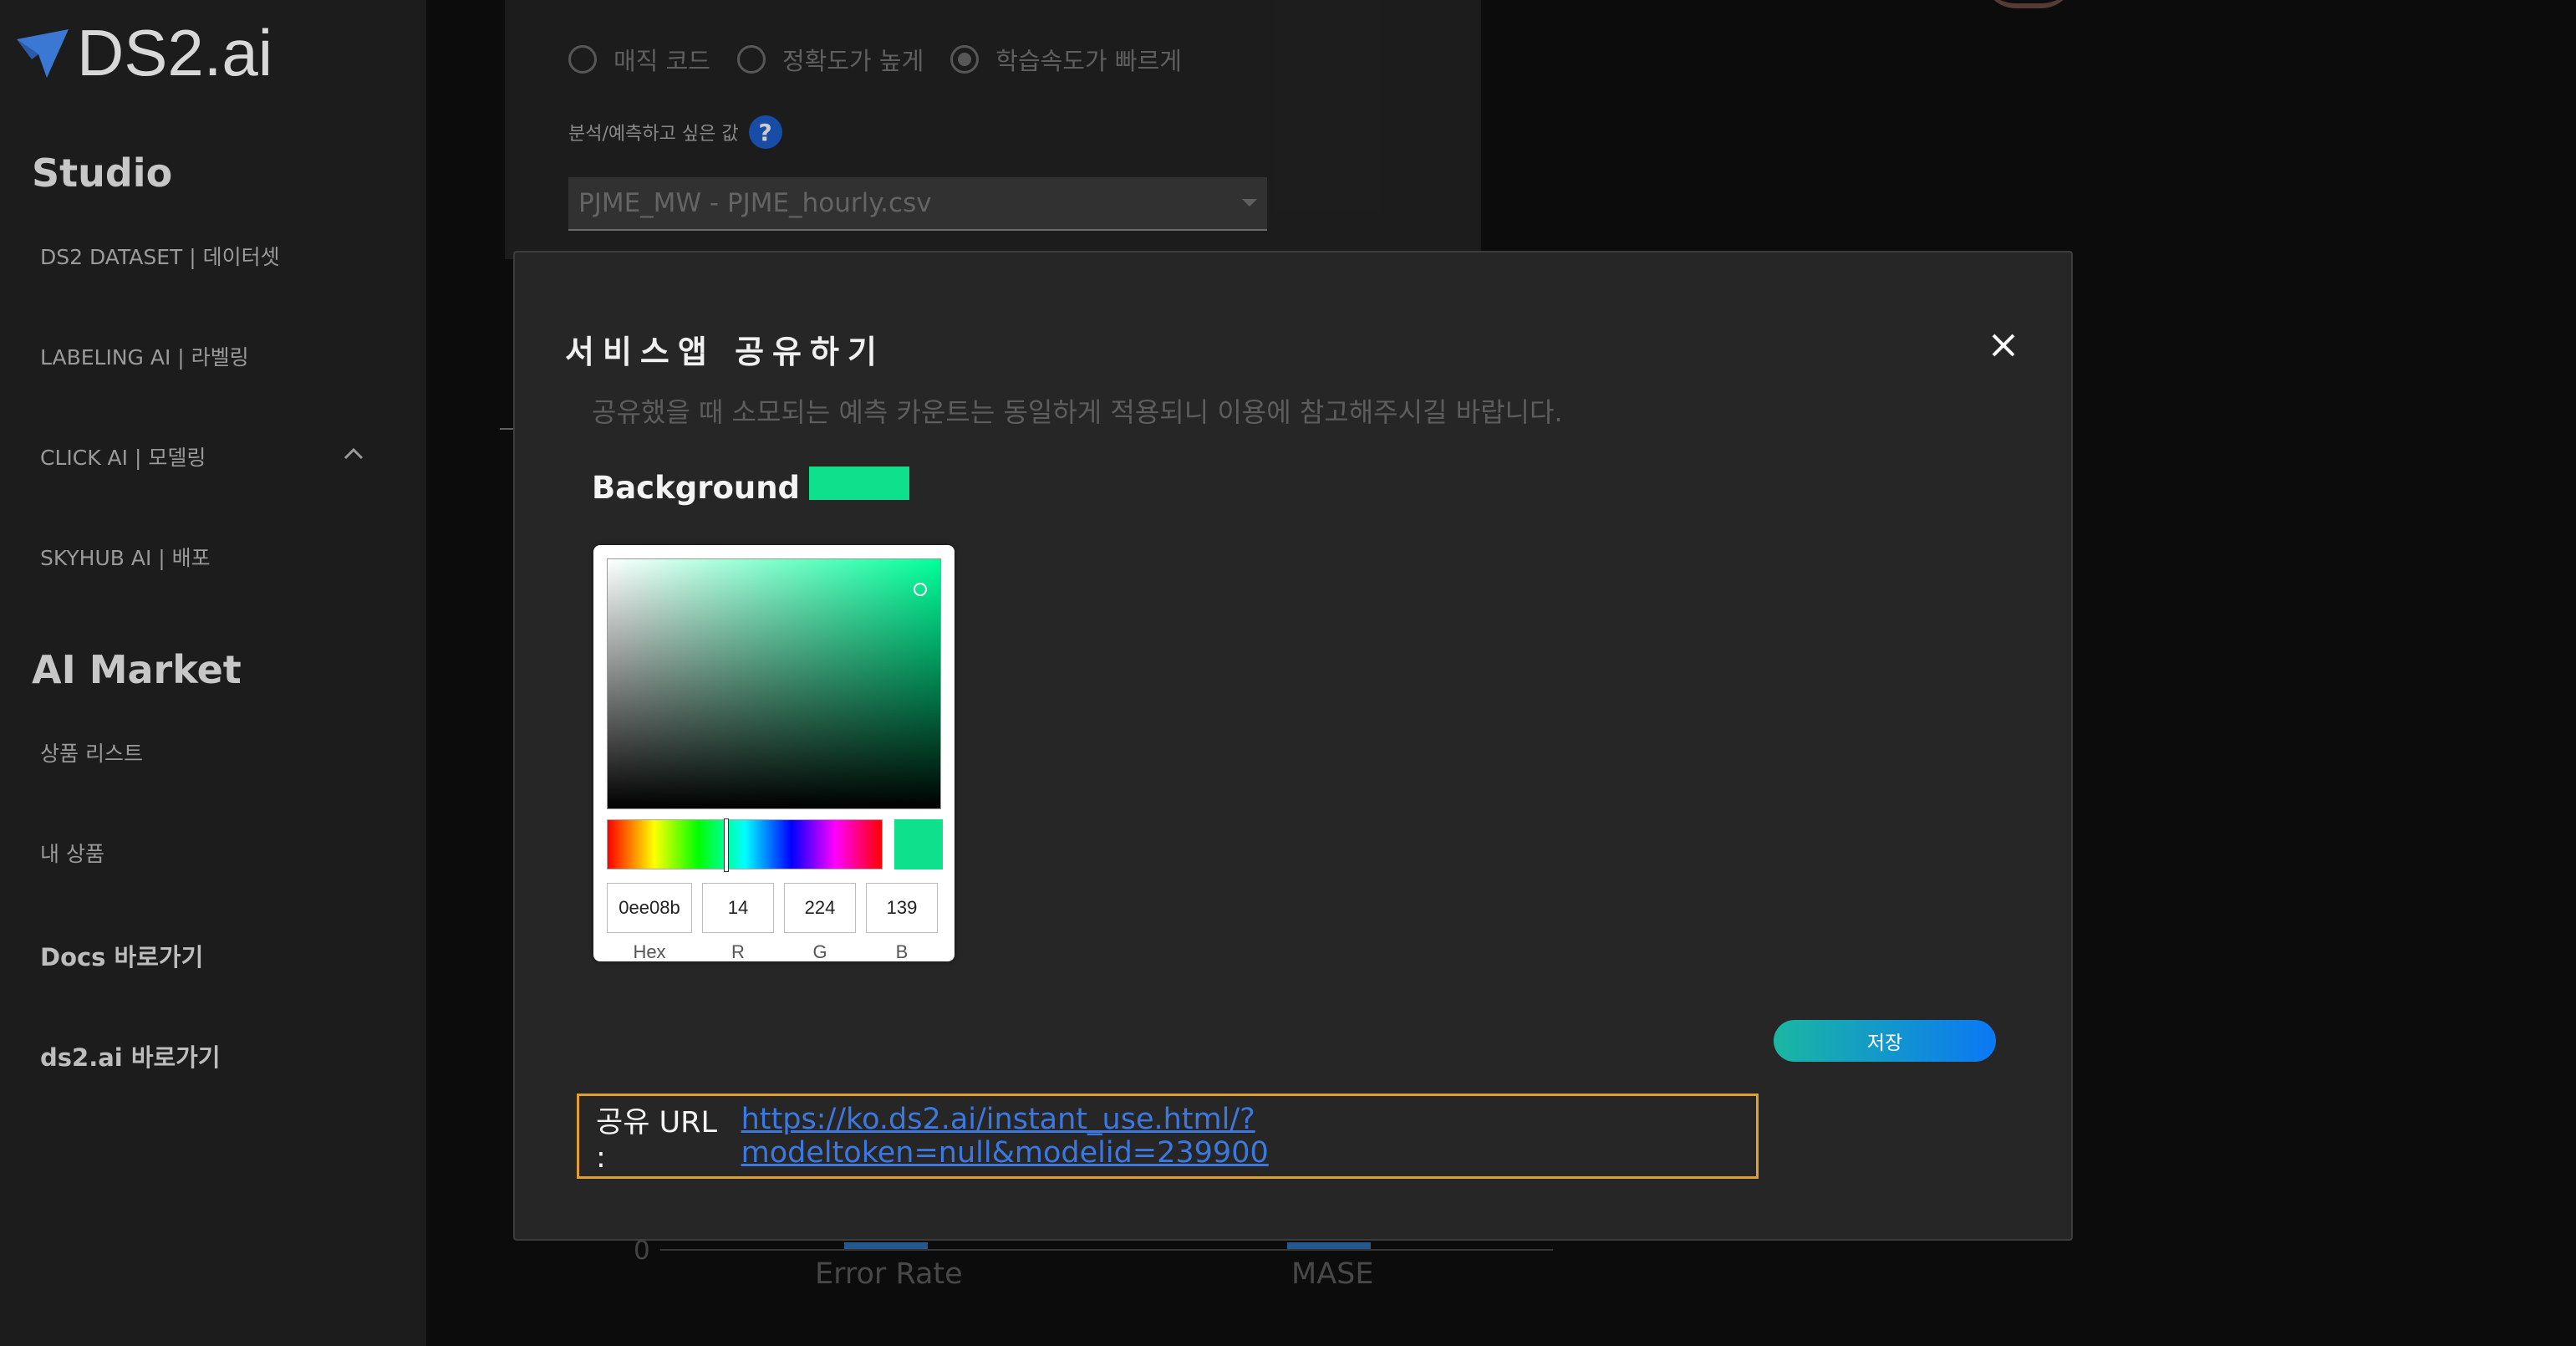  Describe the element at coordinates (727, 845) in the screenshot. I see `hue-slider-handle` at that location.